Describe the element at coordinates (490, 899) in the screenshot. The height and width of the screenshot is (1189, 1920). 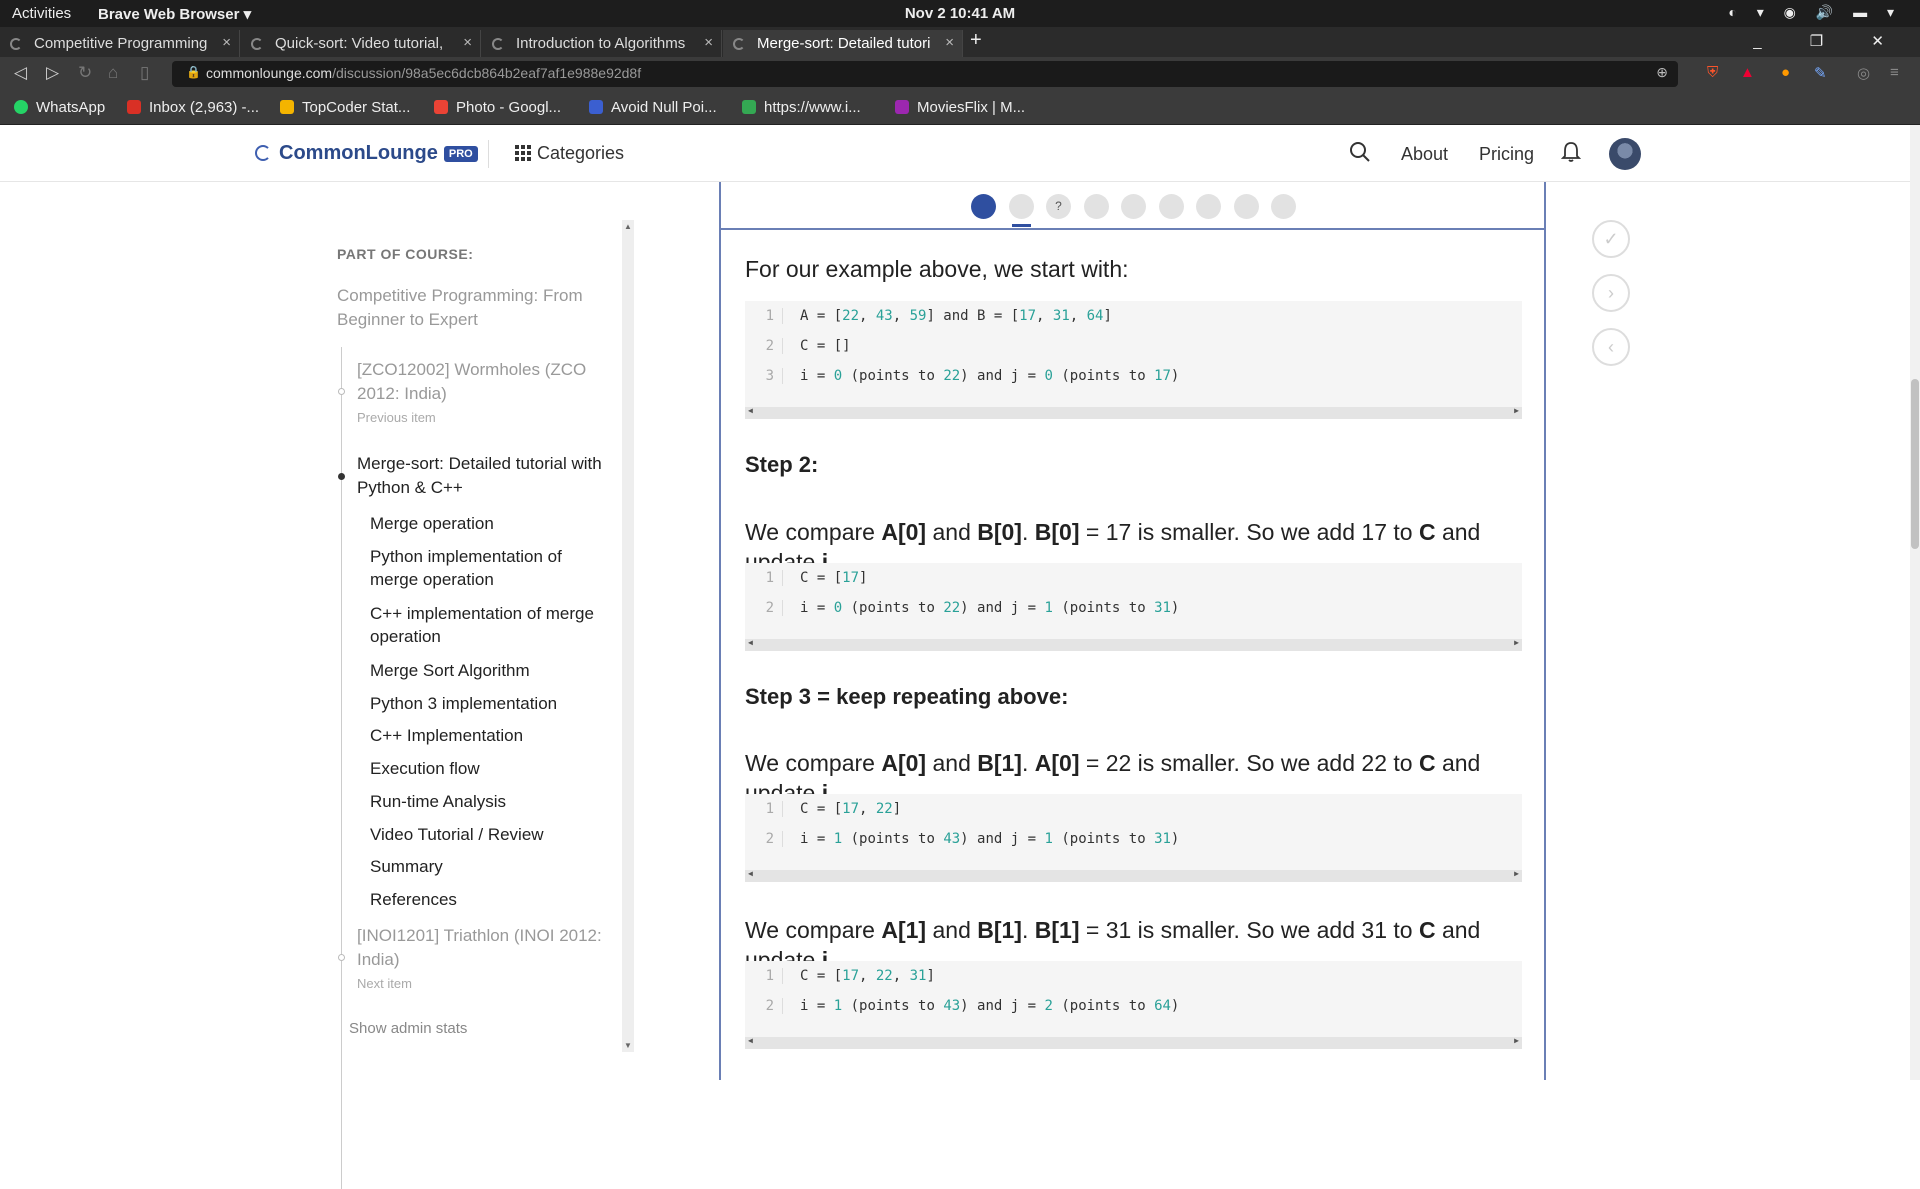
I see `toc-item: References` at that location.